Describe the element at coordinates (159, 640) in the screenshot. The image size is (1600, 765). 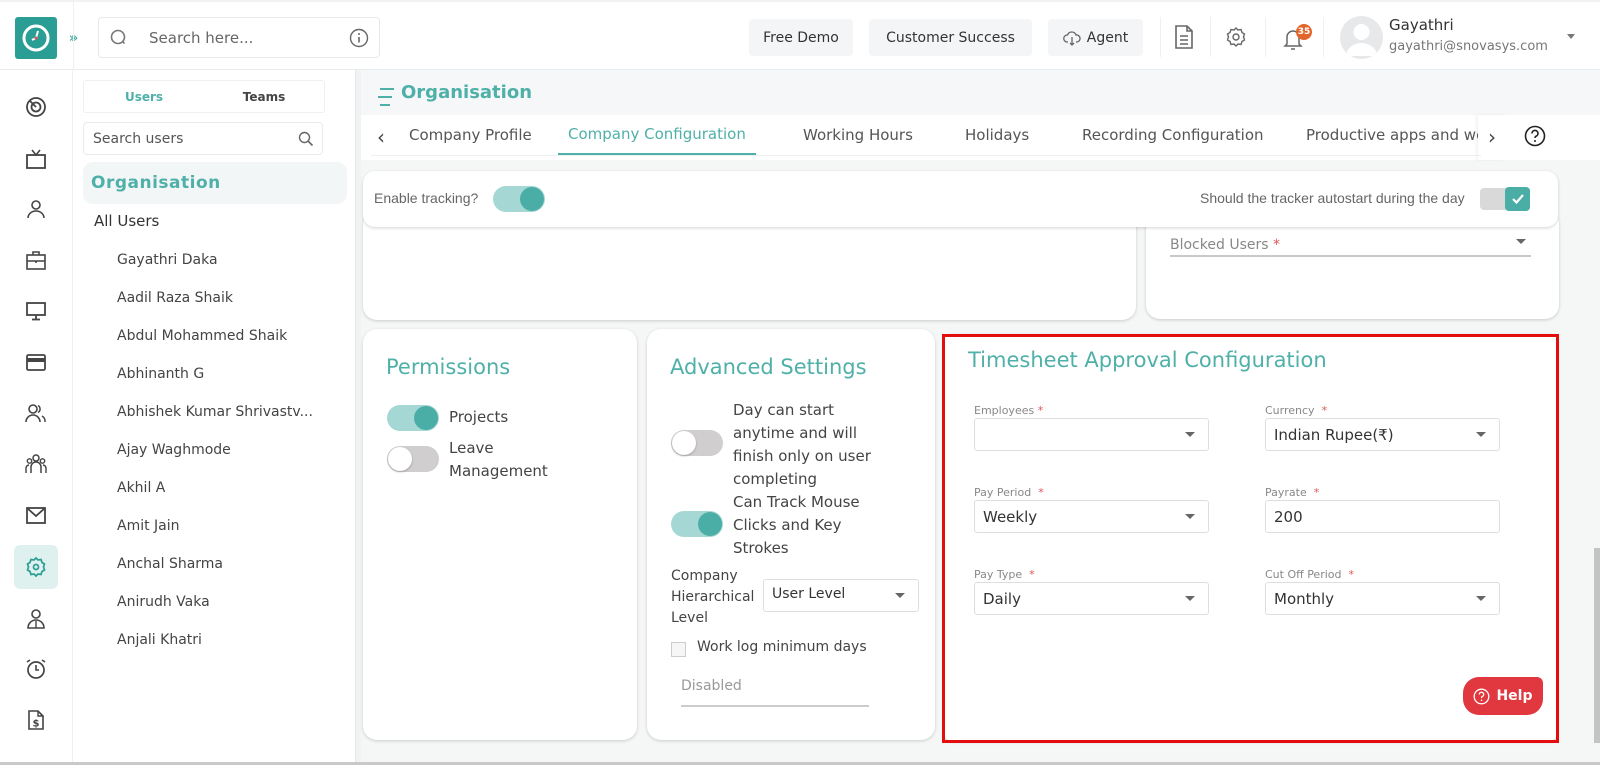
I see `user-list-item: Anjali Khatri` at that location.